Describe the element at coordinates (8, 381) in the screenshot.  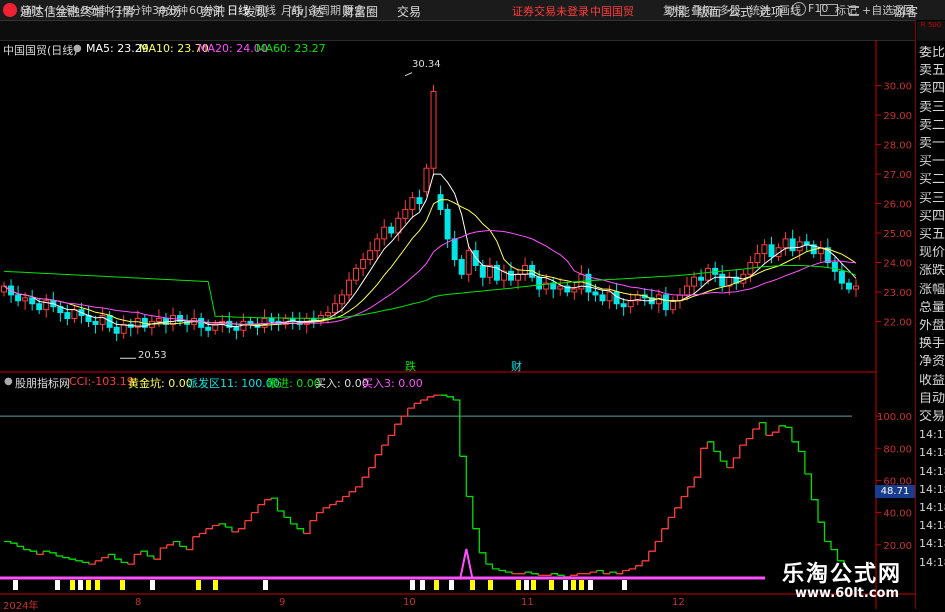
I see `indicator-settings-icon: ●` at that location.